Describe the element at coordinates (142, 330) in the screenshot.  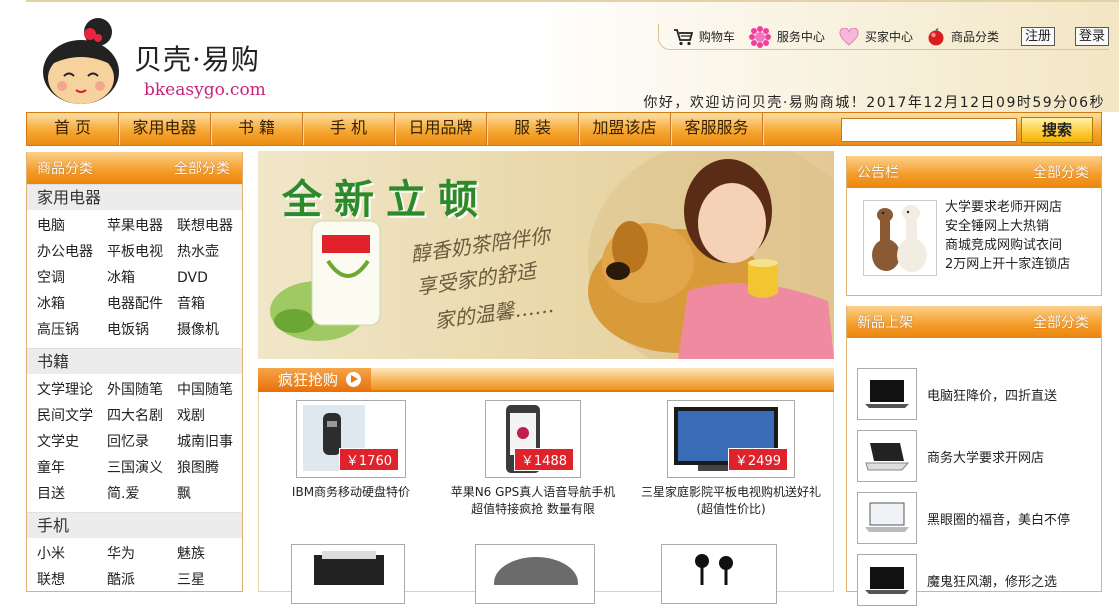
I see `category-link: 电饭锅` at that location.